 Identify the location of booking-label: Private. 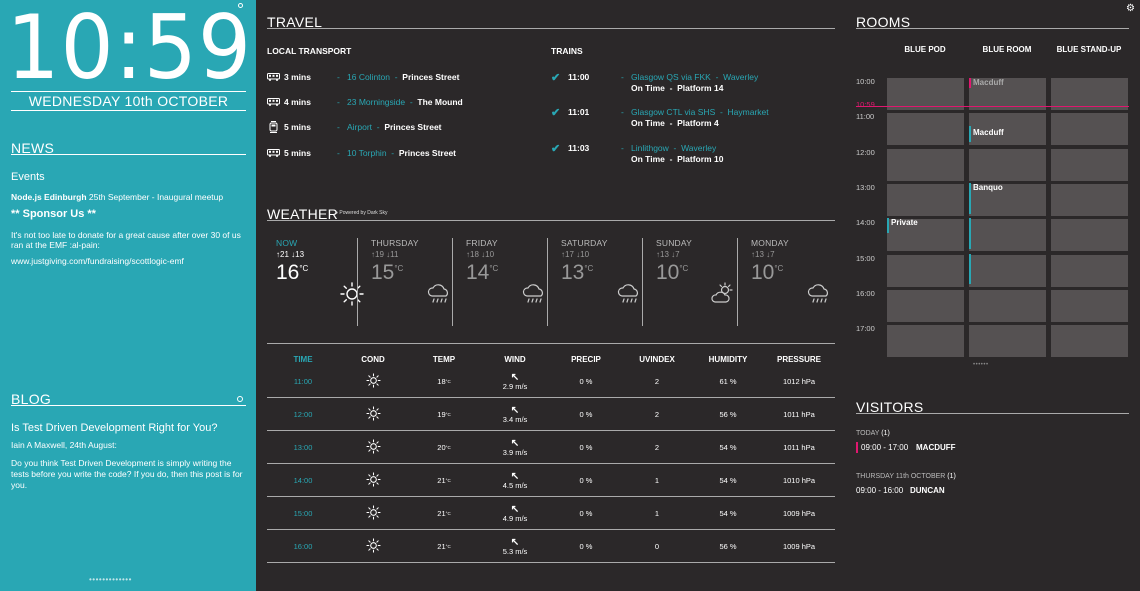
(904, 222).